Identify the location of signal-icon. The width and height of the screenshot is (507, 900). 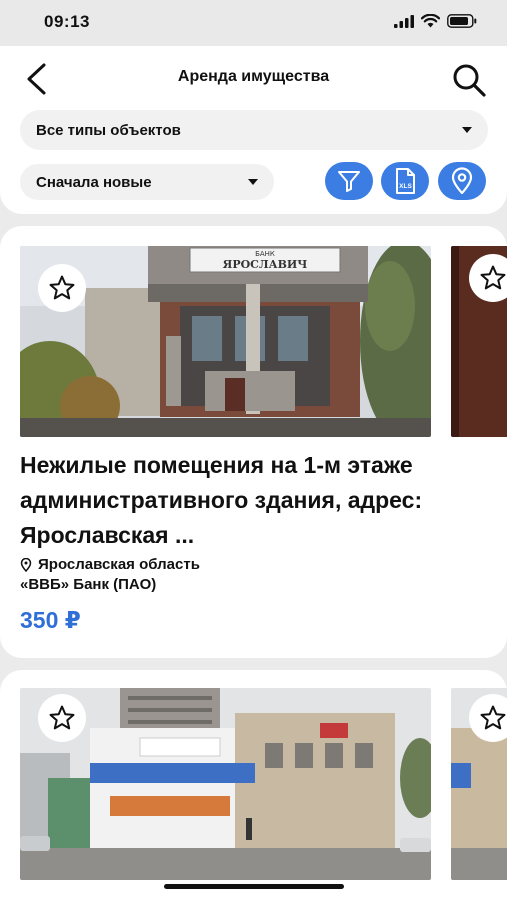
(404, 21).